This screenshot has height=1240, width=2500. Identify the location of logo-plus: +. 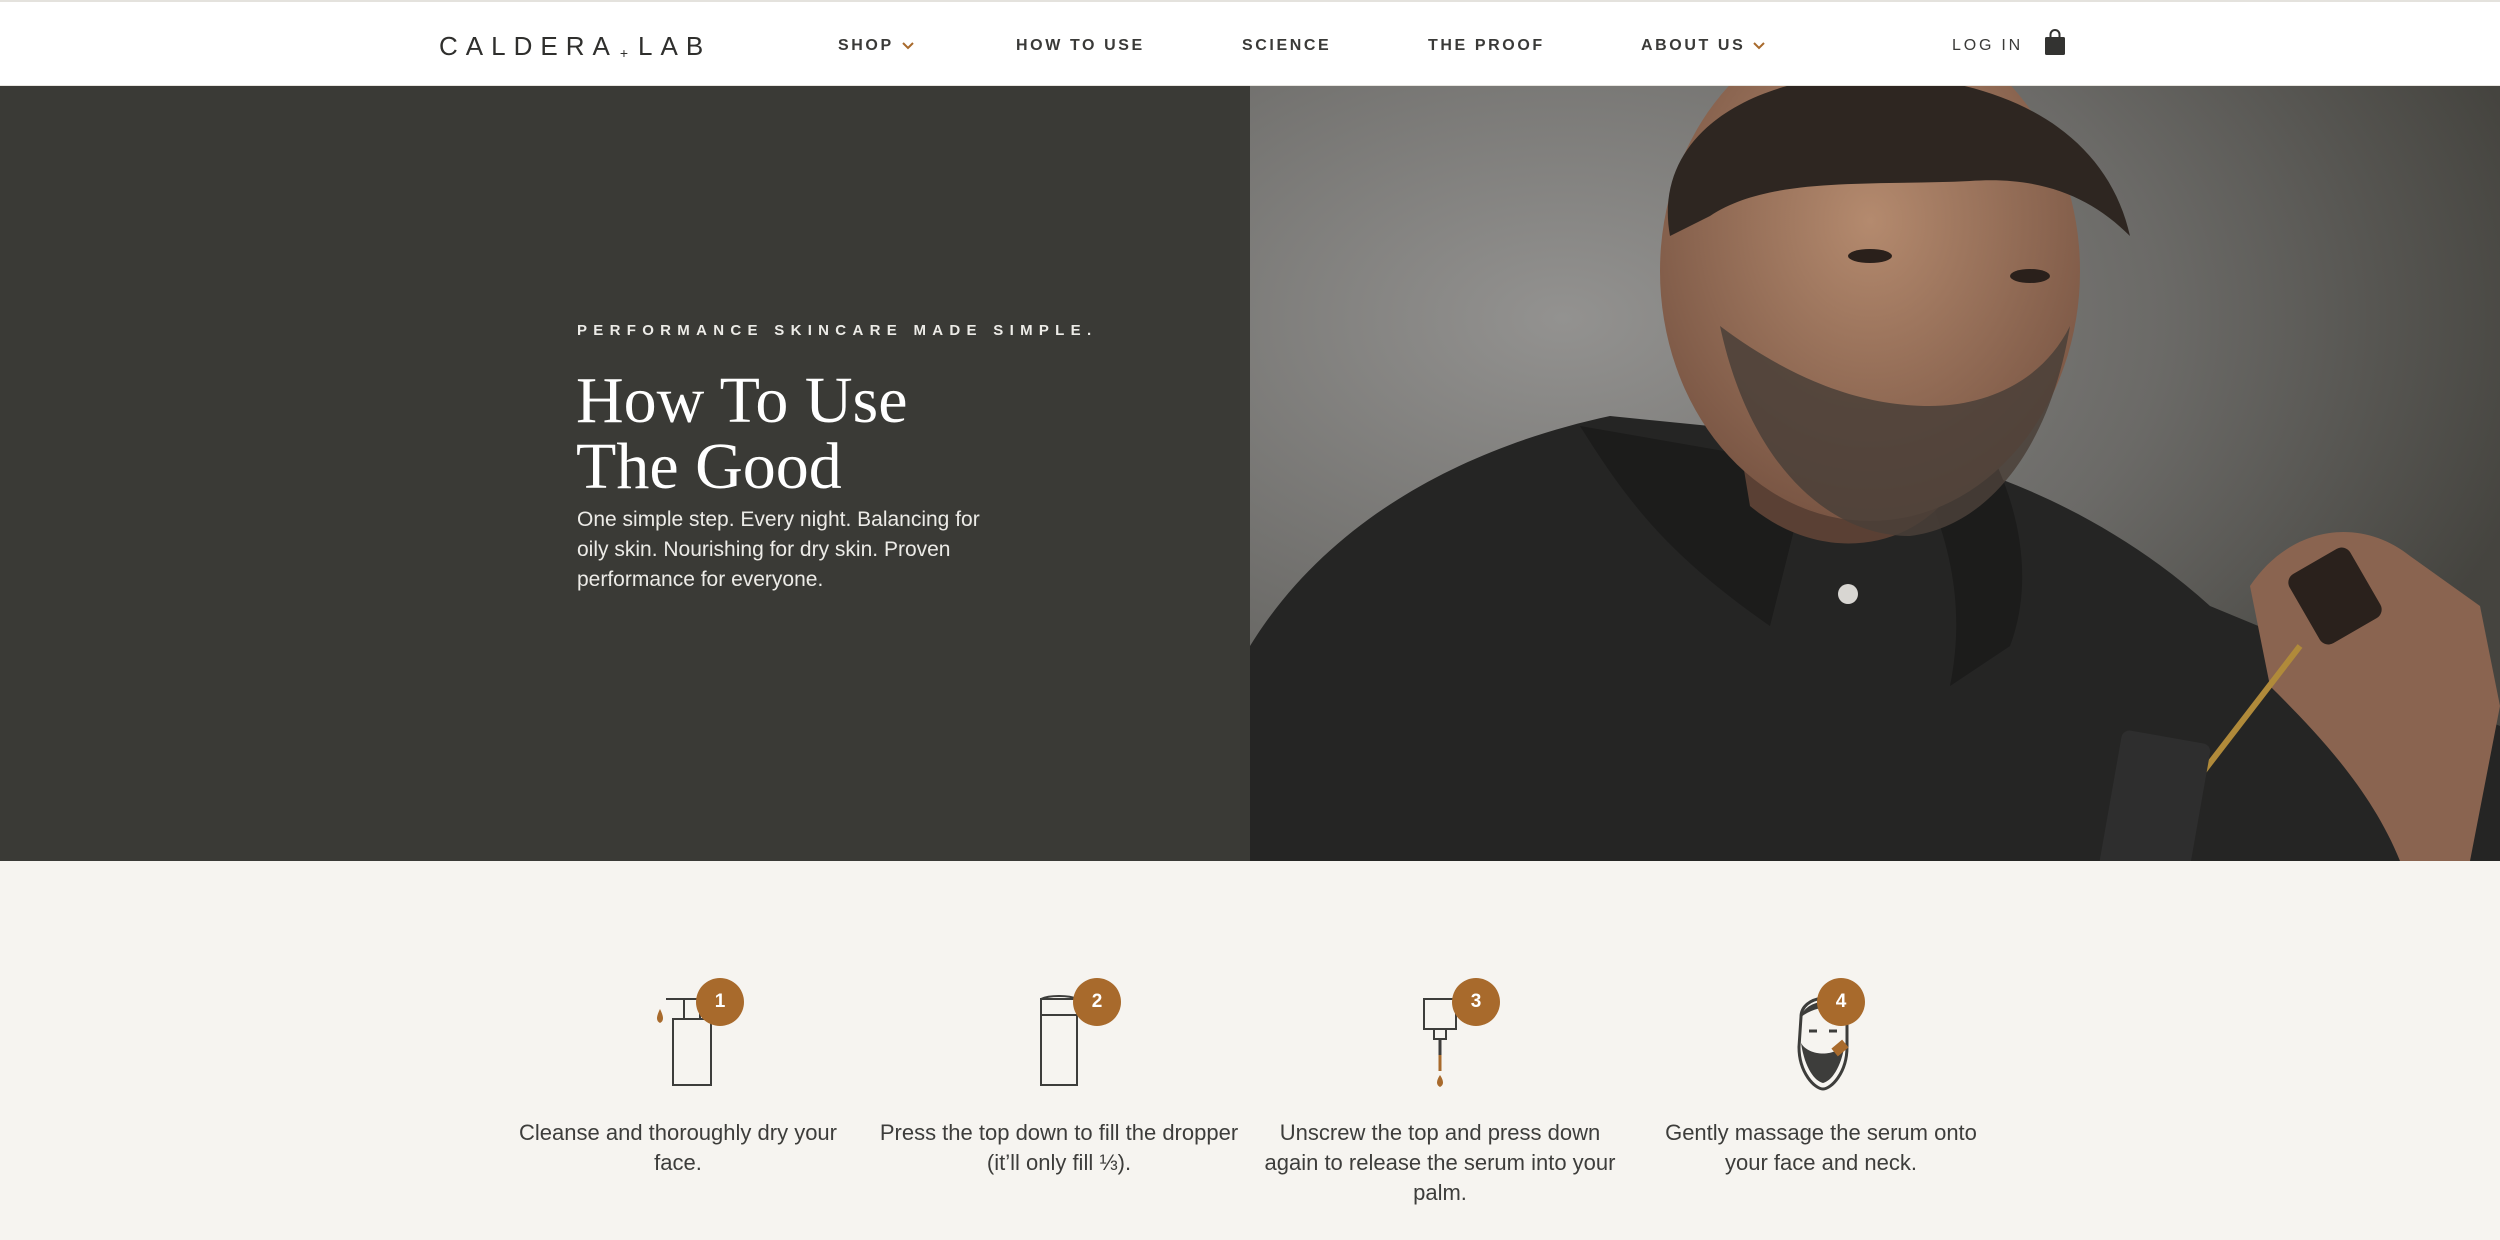
(624, 53).